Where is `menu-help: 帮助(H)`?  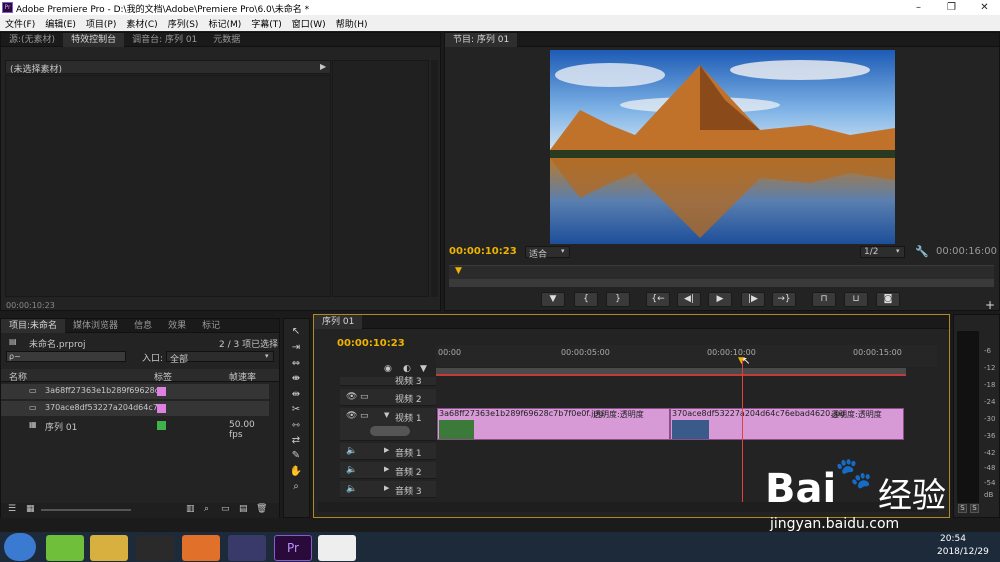
menu-help: 帮助(H) is located at coordinates (352, 23).